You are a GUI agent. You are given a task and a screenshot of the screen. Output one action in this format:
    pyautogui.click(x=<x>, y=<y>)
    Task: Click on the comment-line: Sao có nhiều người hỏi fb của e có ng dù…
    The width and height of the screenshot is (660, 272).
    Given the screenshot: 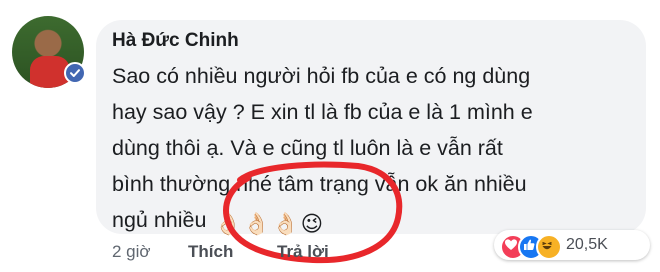 What is the action you would take?
    pyautogui.click(x=321, y=76)
    